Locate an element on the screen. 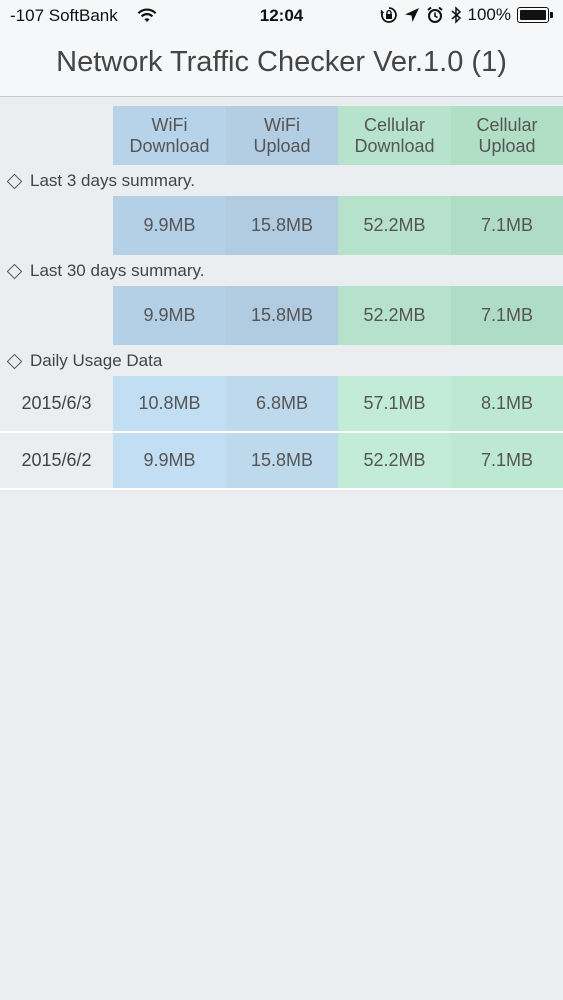 This screenshot has height=1000, width=563. summary-row-last-3-days: 9.9MB 15.8MB 52.2MB 7.1MB is located at coordinates (281, 225).